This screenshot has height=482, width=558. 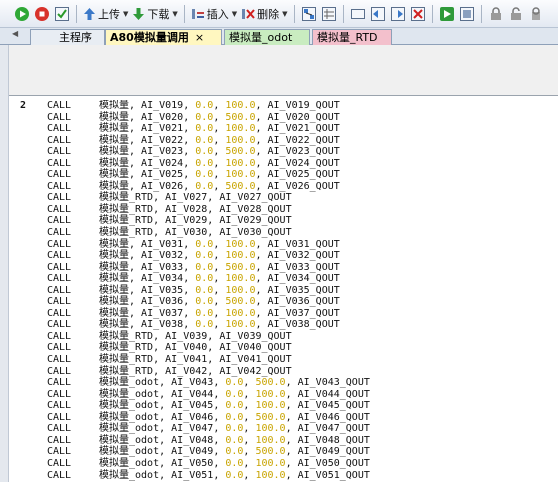 What do you see at coordinates (15, 33) in the screenshot?
I see `tab-scroll-left-icon: ◀` at bounding box center [15, 33].